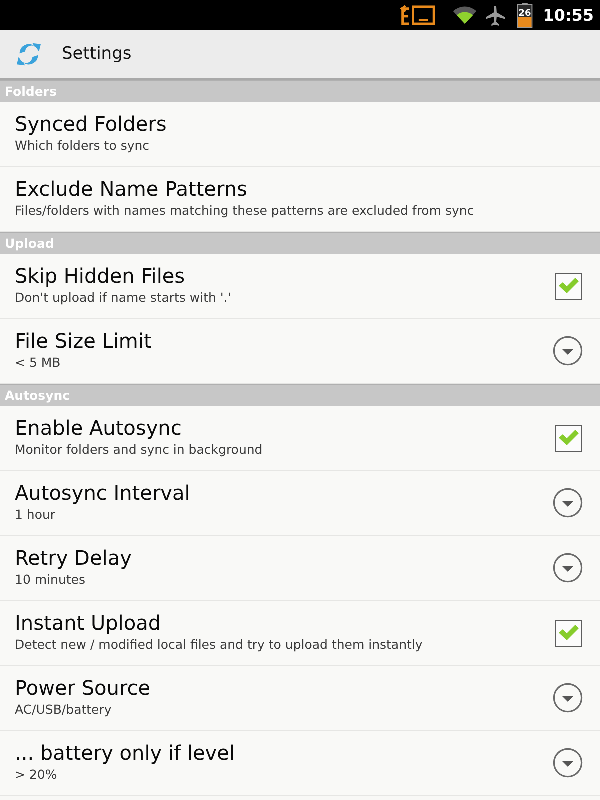 This screenshot has height=800, width=600. I want to click on preference-summary: Which folders to sync, so click(82, 145).